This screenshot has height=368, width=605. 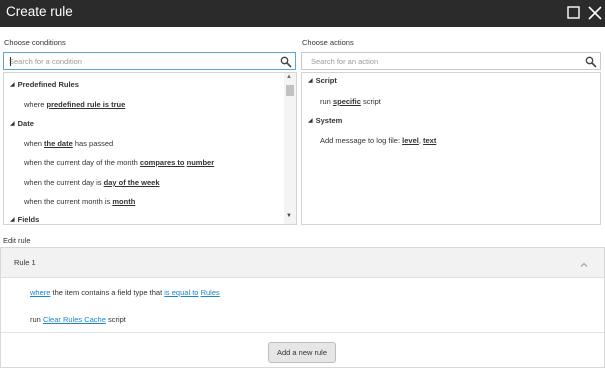 I want to click on action-item: Add message to log file: level, text, so click(x=378, y=140).